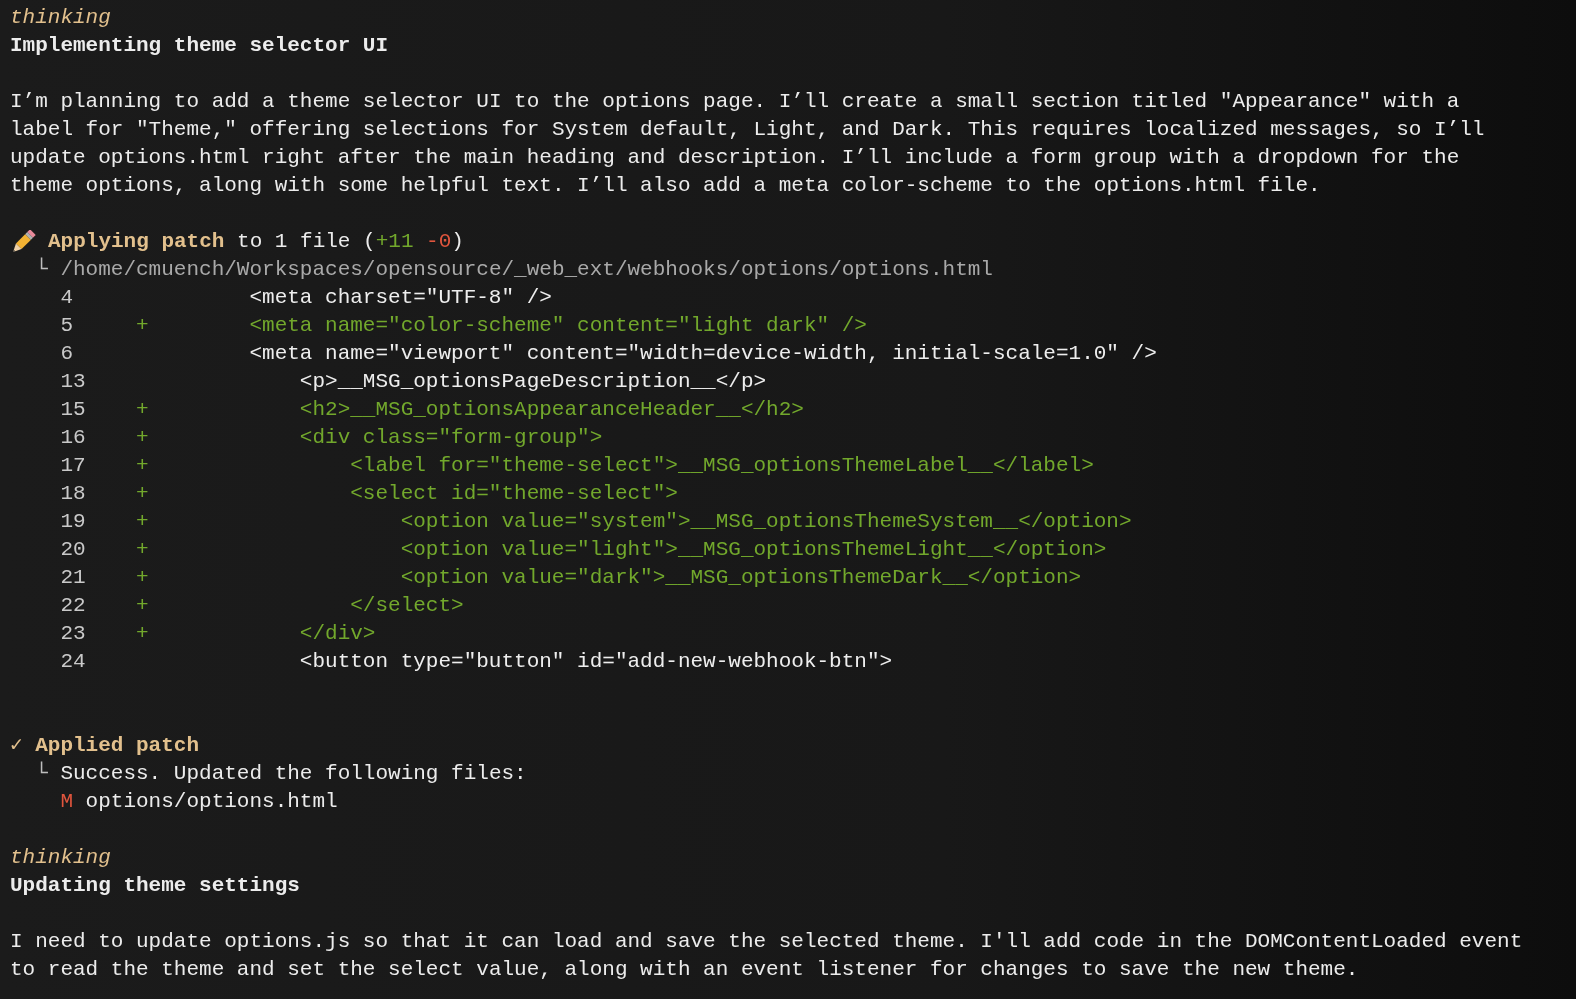 The image size is (1576, 999). What do you see at coordinates (67, 354) in the screenshot?
I see `line-number: 6` at bounding box center [67, 354].